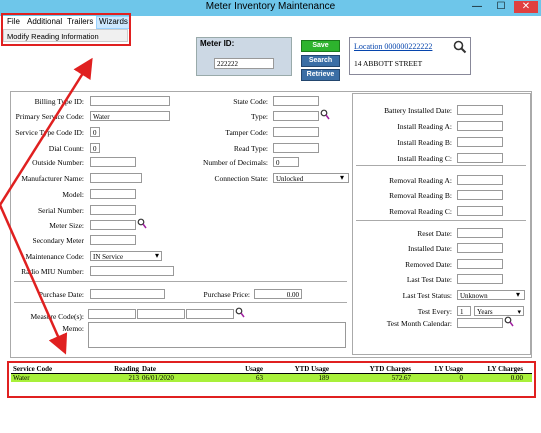 The height and width of the screenshot is (433, 541). Describe the element at coordinates (420, 195) in the screenshot. I see `removal-reading-b-label: Removal Reading B:` at that location.